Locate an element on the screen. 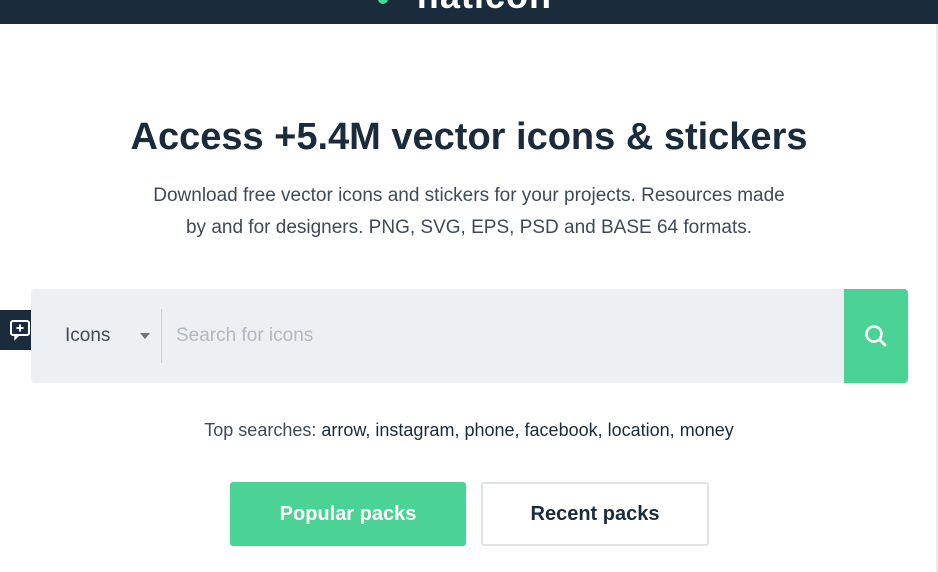  feedback-icon is located at coordinates (20, 330).